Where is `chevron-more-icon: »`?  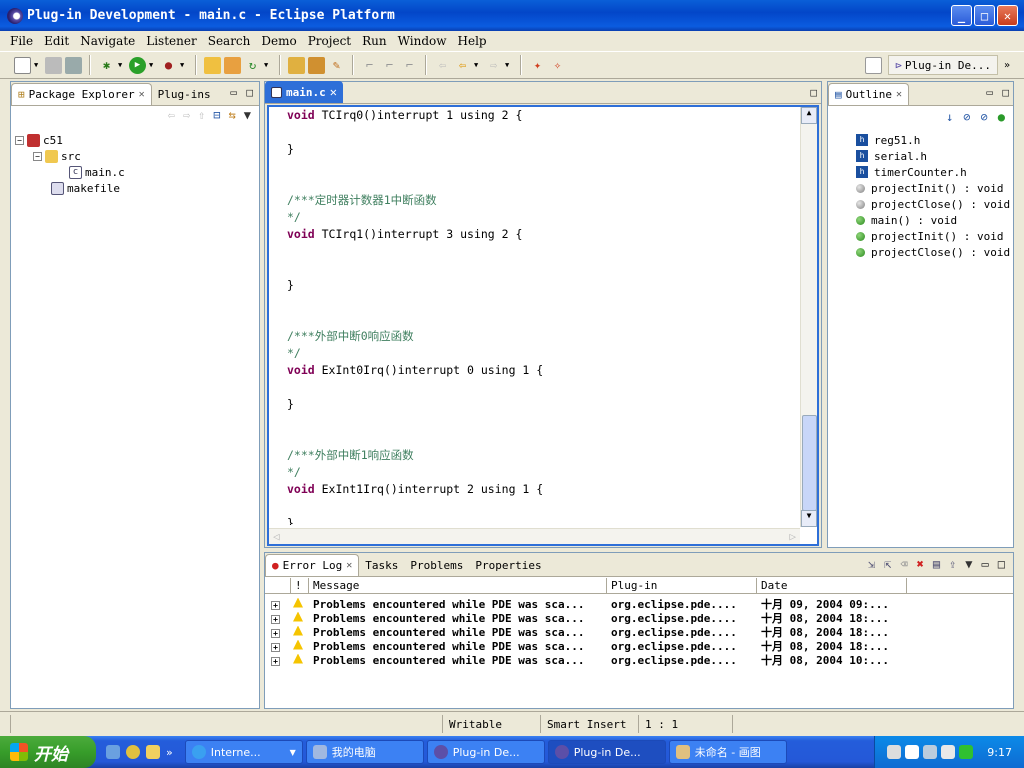 chevron-more-icon: » is located at coordinates (169, 752).